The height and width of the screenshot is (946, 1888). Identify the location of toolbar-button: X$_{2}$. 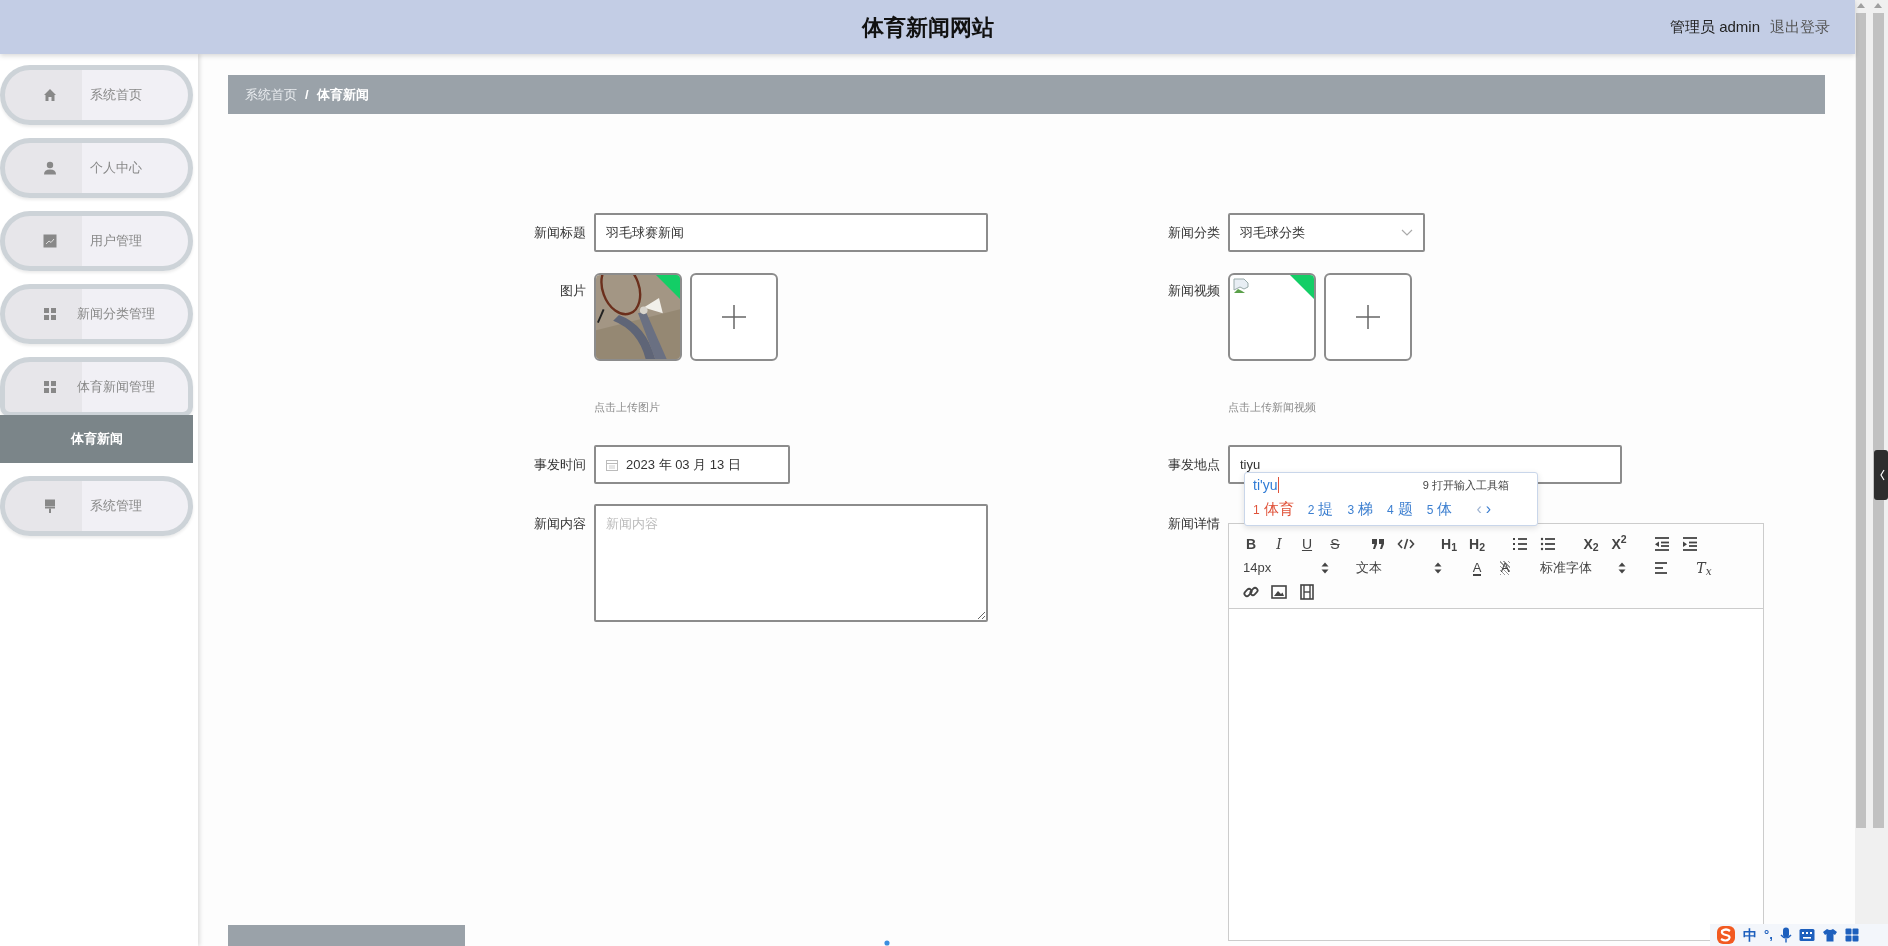
(1591, 544).